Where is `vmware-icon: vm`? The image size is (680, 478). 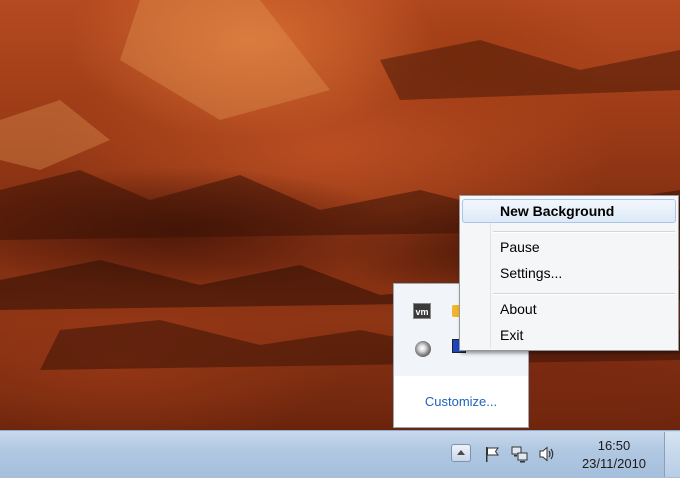 vmware-icon: vm is located at coordinates (422, 311).